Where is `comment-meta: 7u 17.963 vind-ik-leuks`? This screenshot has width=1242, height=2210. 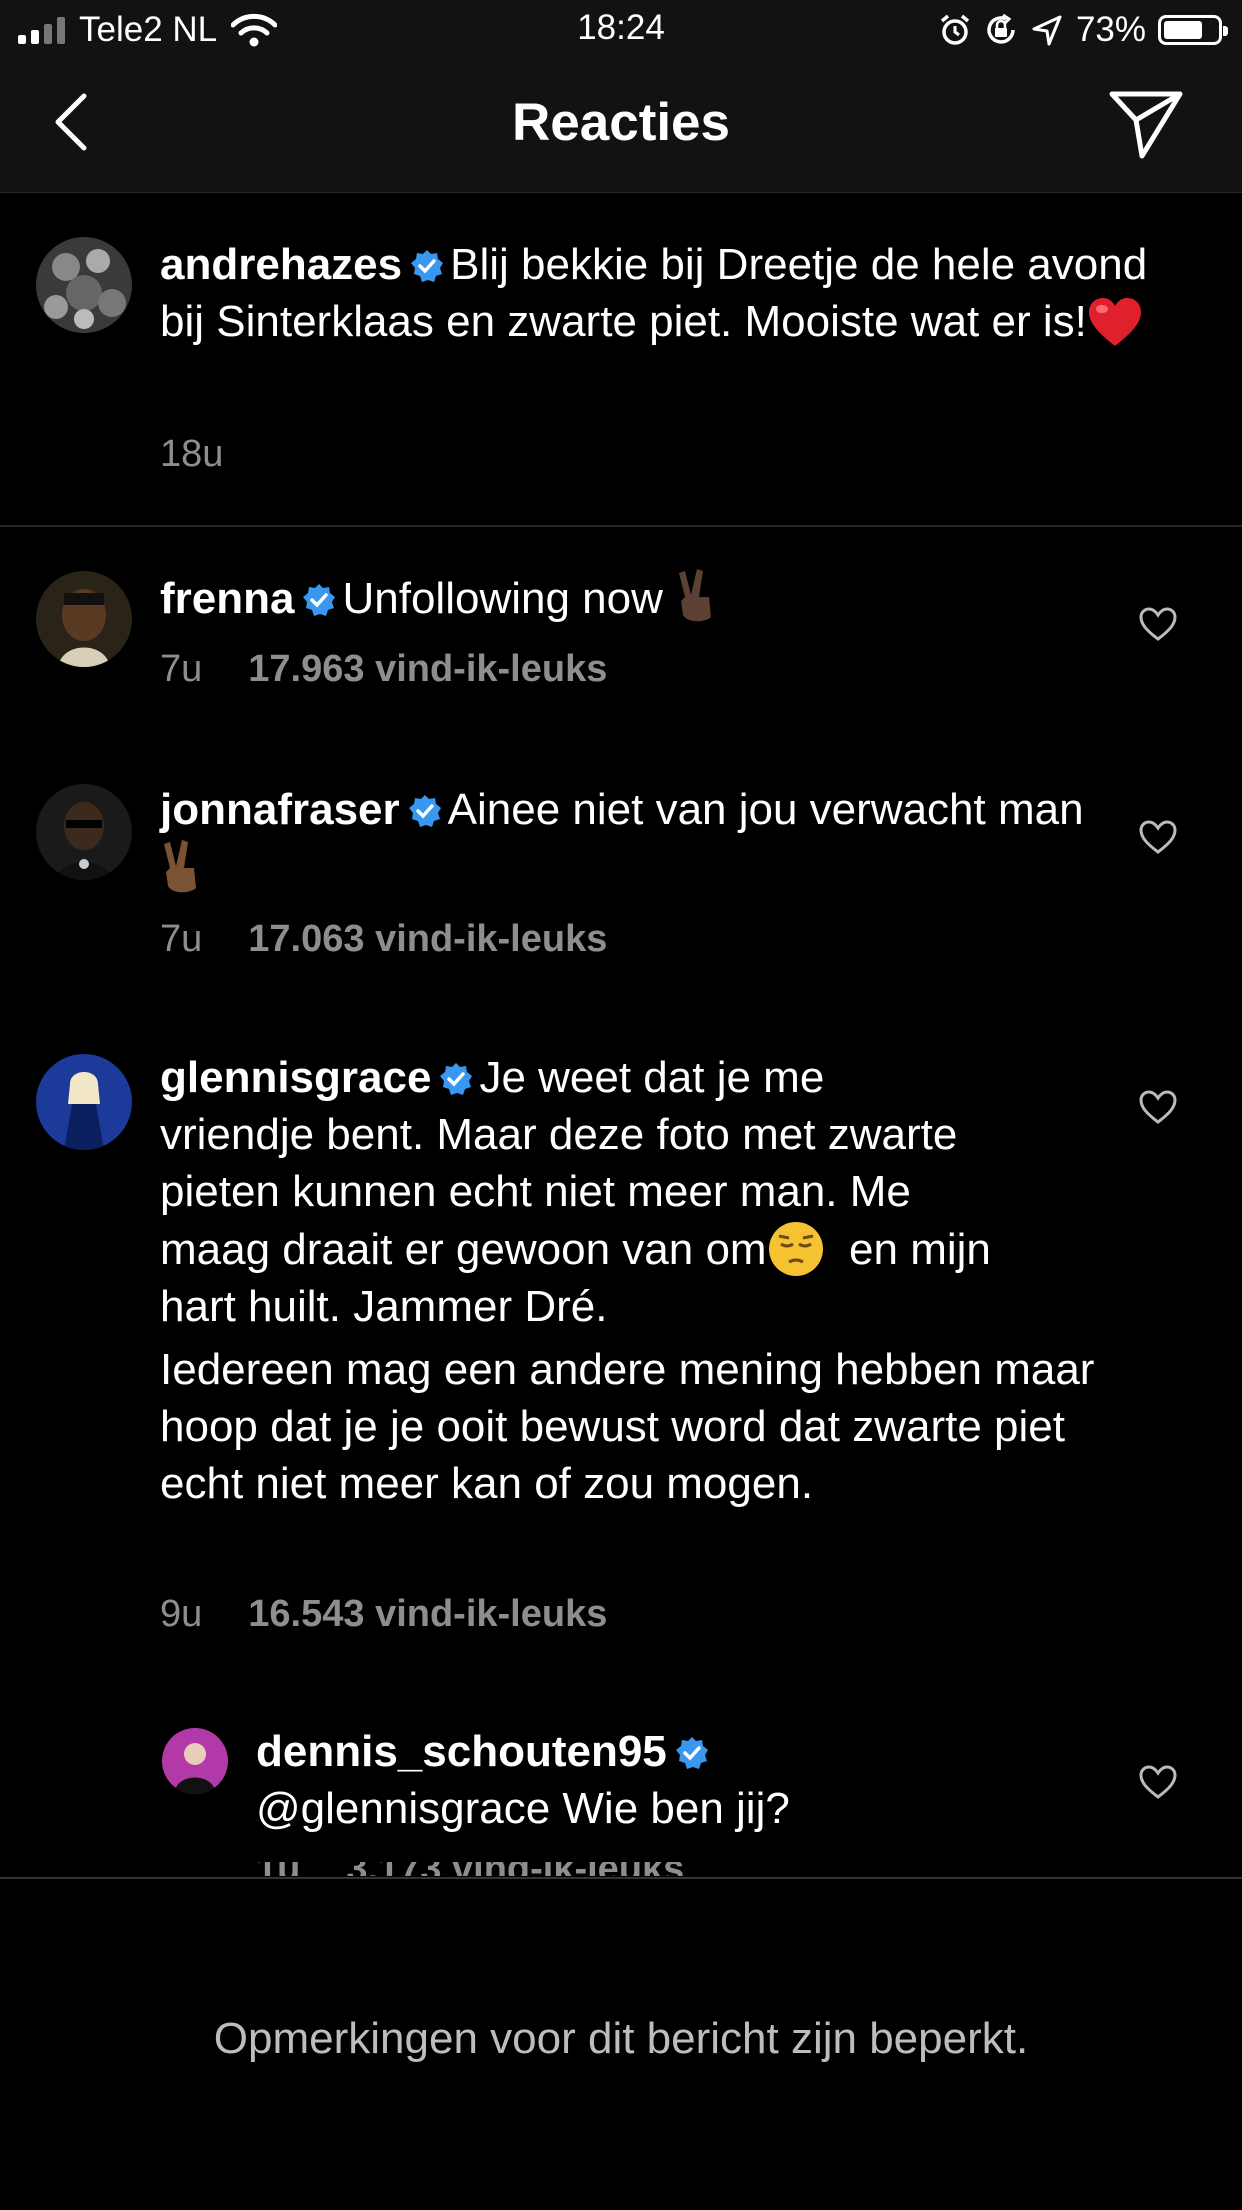 comment-meta: 7u 17.963 vind-ik-leuks is located at coordinates (383, 669).